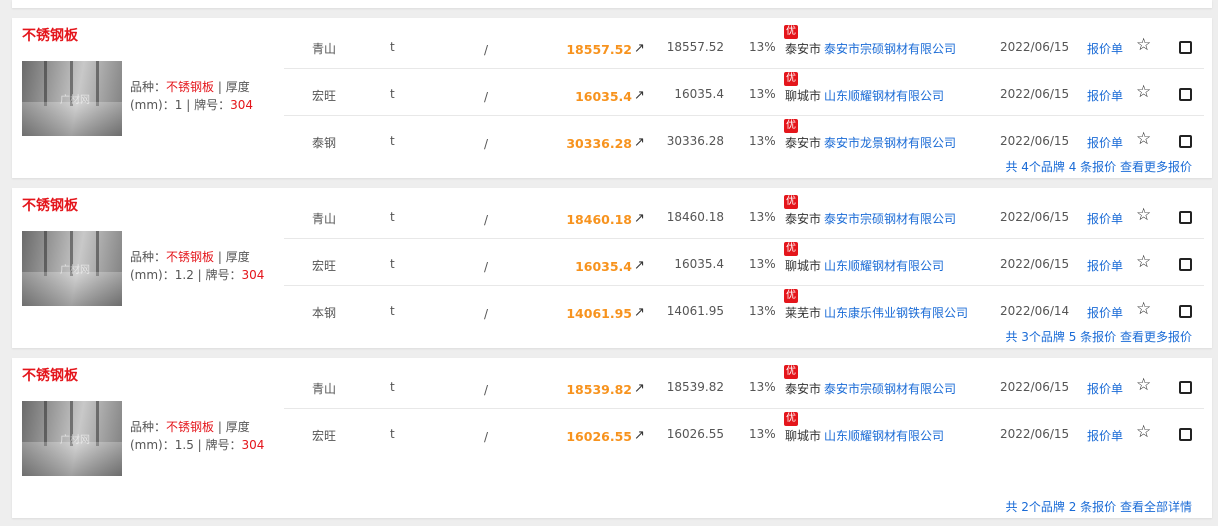  What do you see at coordinates (1098, 506) in the screenshot?
I see `more-quotes-link: 共 2个品牌 2 条报价 查看全部详情` at bounding box center [1098, 506].